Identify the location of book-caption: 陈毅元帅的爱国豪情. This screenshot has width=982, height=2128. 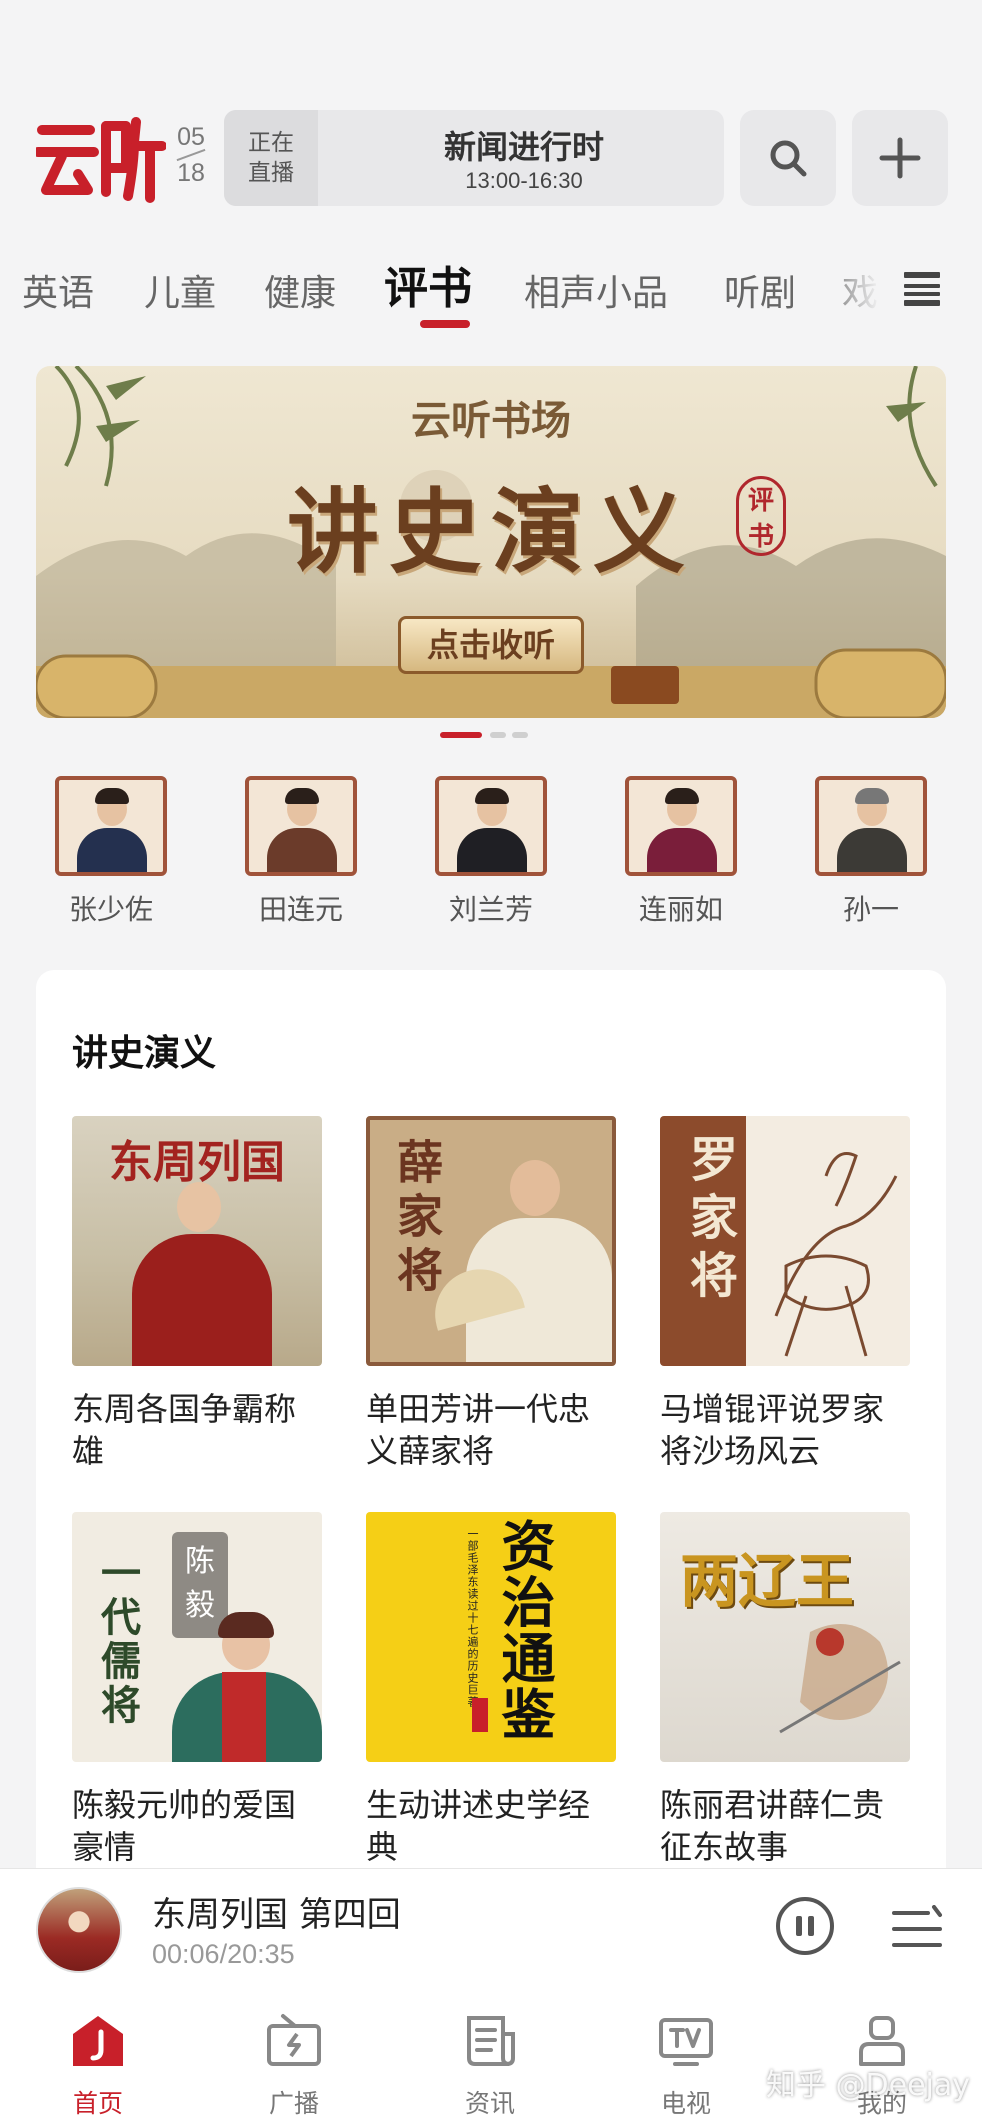
(184, 1826).